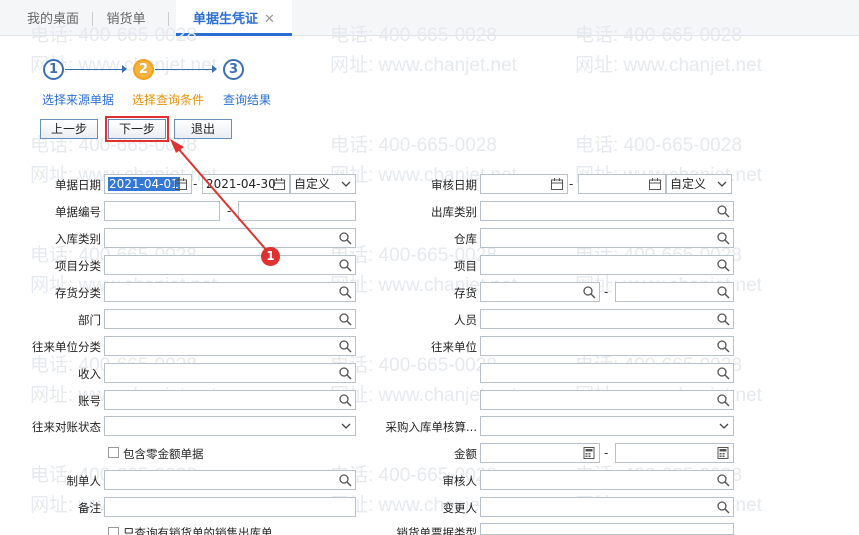 The image size is (859, 535). What do you see at coordinates (230, 480) in the screenshot?
I see `maker-input` at bounding box center [230, 480].